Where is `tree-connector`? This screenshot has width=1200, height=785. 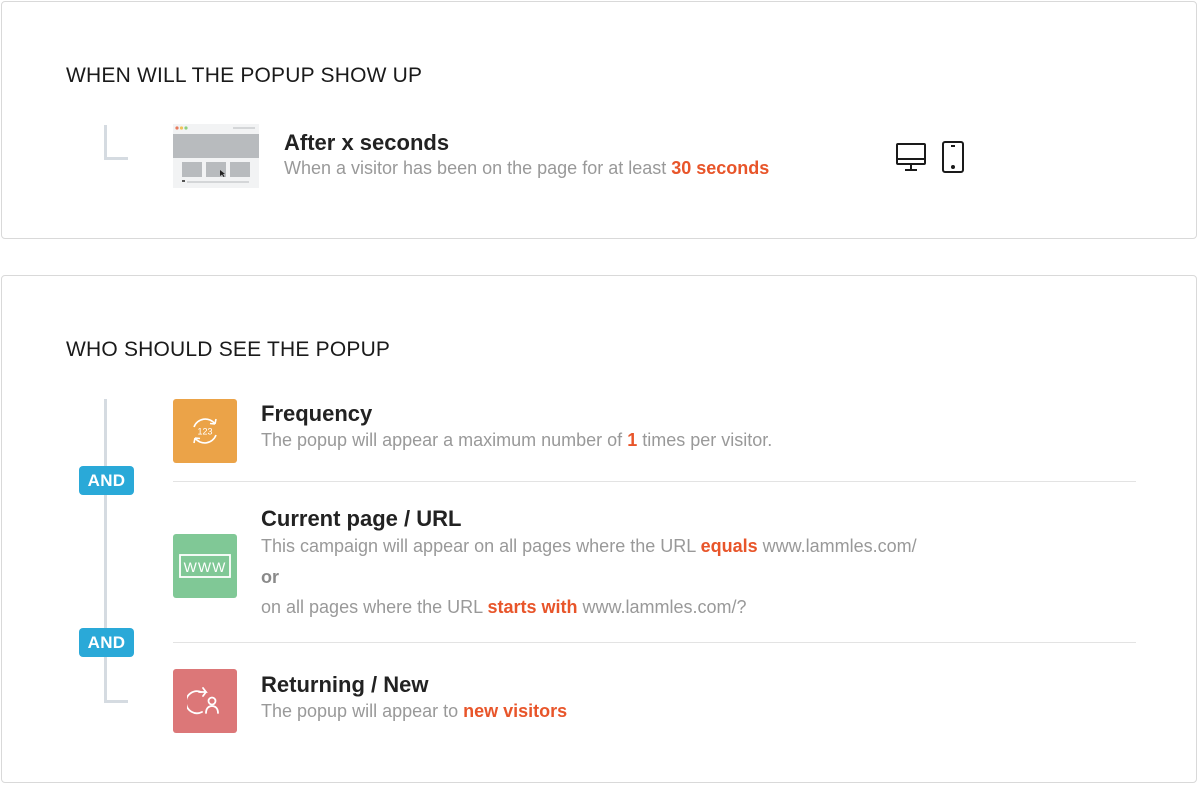 tree-connector is located at coordinates (116, 142).